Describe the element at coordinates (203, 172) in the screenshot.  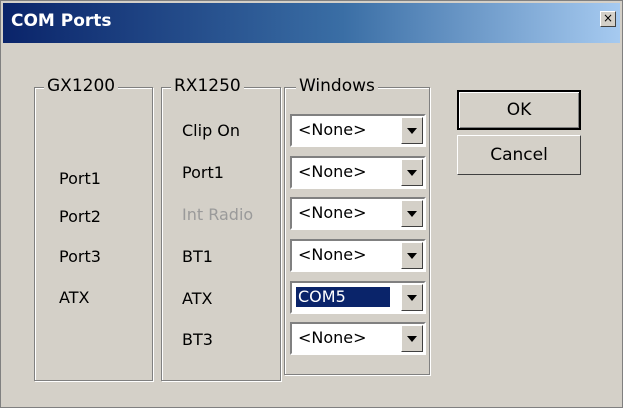
I see `rx1250-port1-label: Port1` at that location.